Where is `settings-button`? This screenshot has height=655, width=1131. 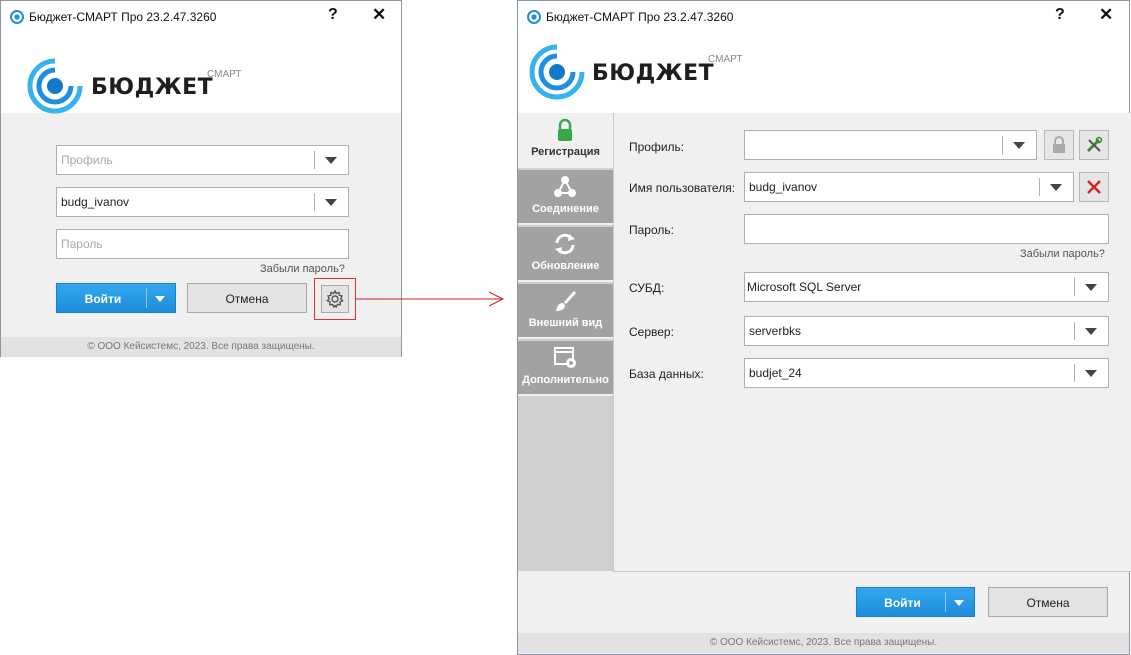
settings-button is located at coordinates (335, 299).